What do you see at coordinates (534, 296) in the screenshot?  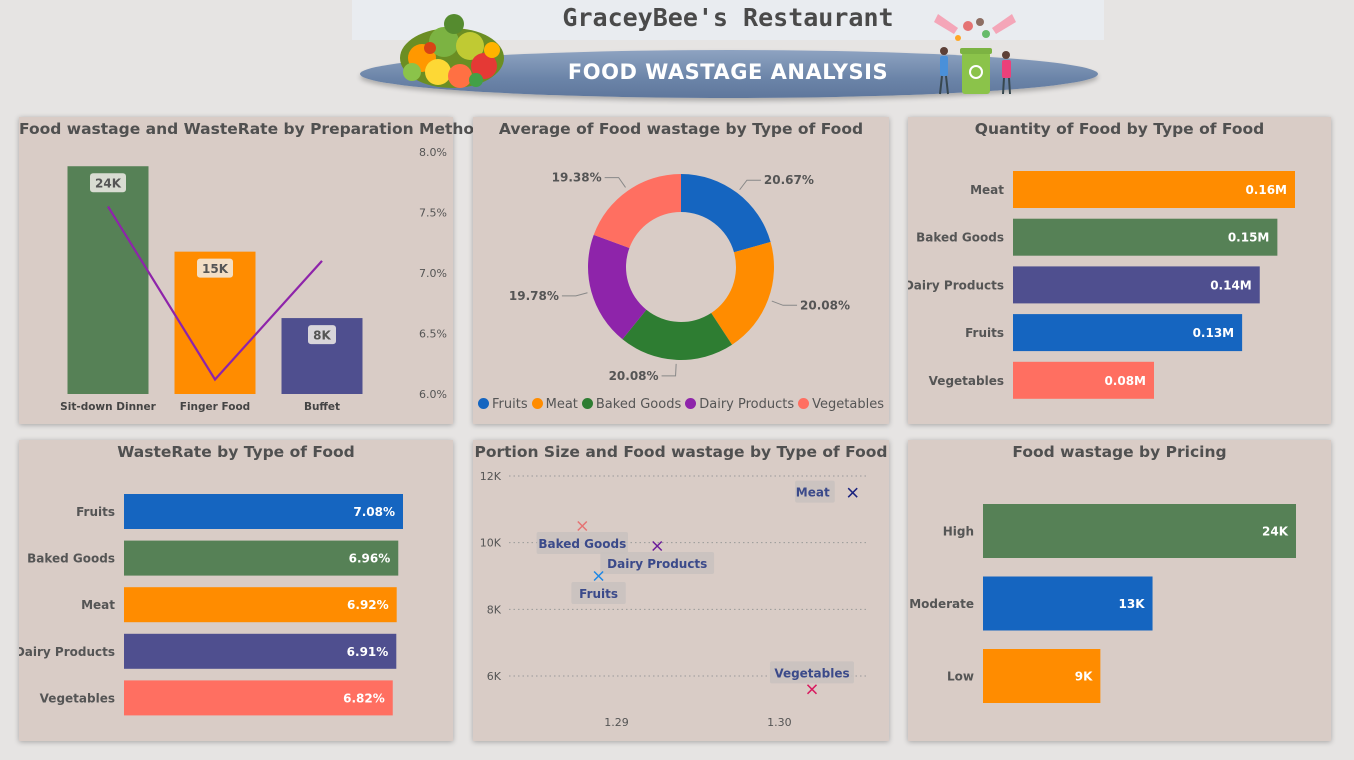 I see `slice-label-dairy-products: 19.78%` at bounding box center [534, 296].